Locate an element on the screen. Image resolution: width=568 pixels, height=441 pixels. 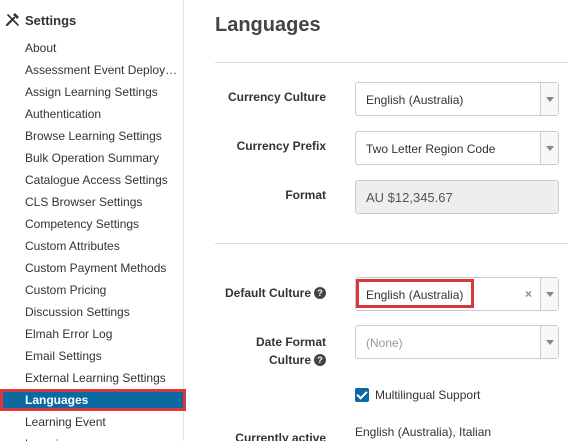
date-format-culture-label-line2: Culture is located at coordinates (290, 360).